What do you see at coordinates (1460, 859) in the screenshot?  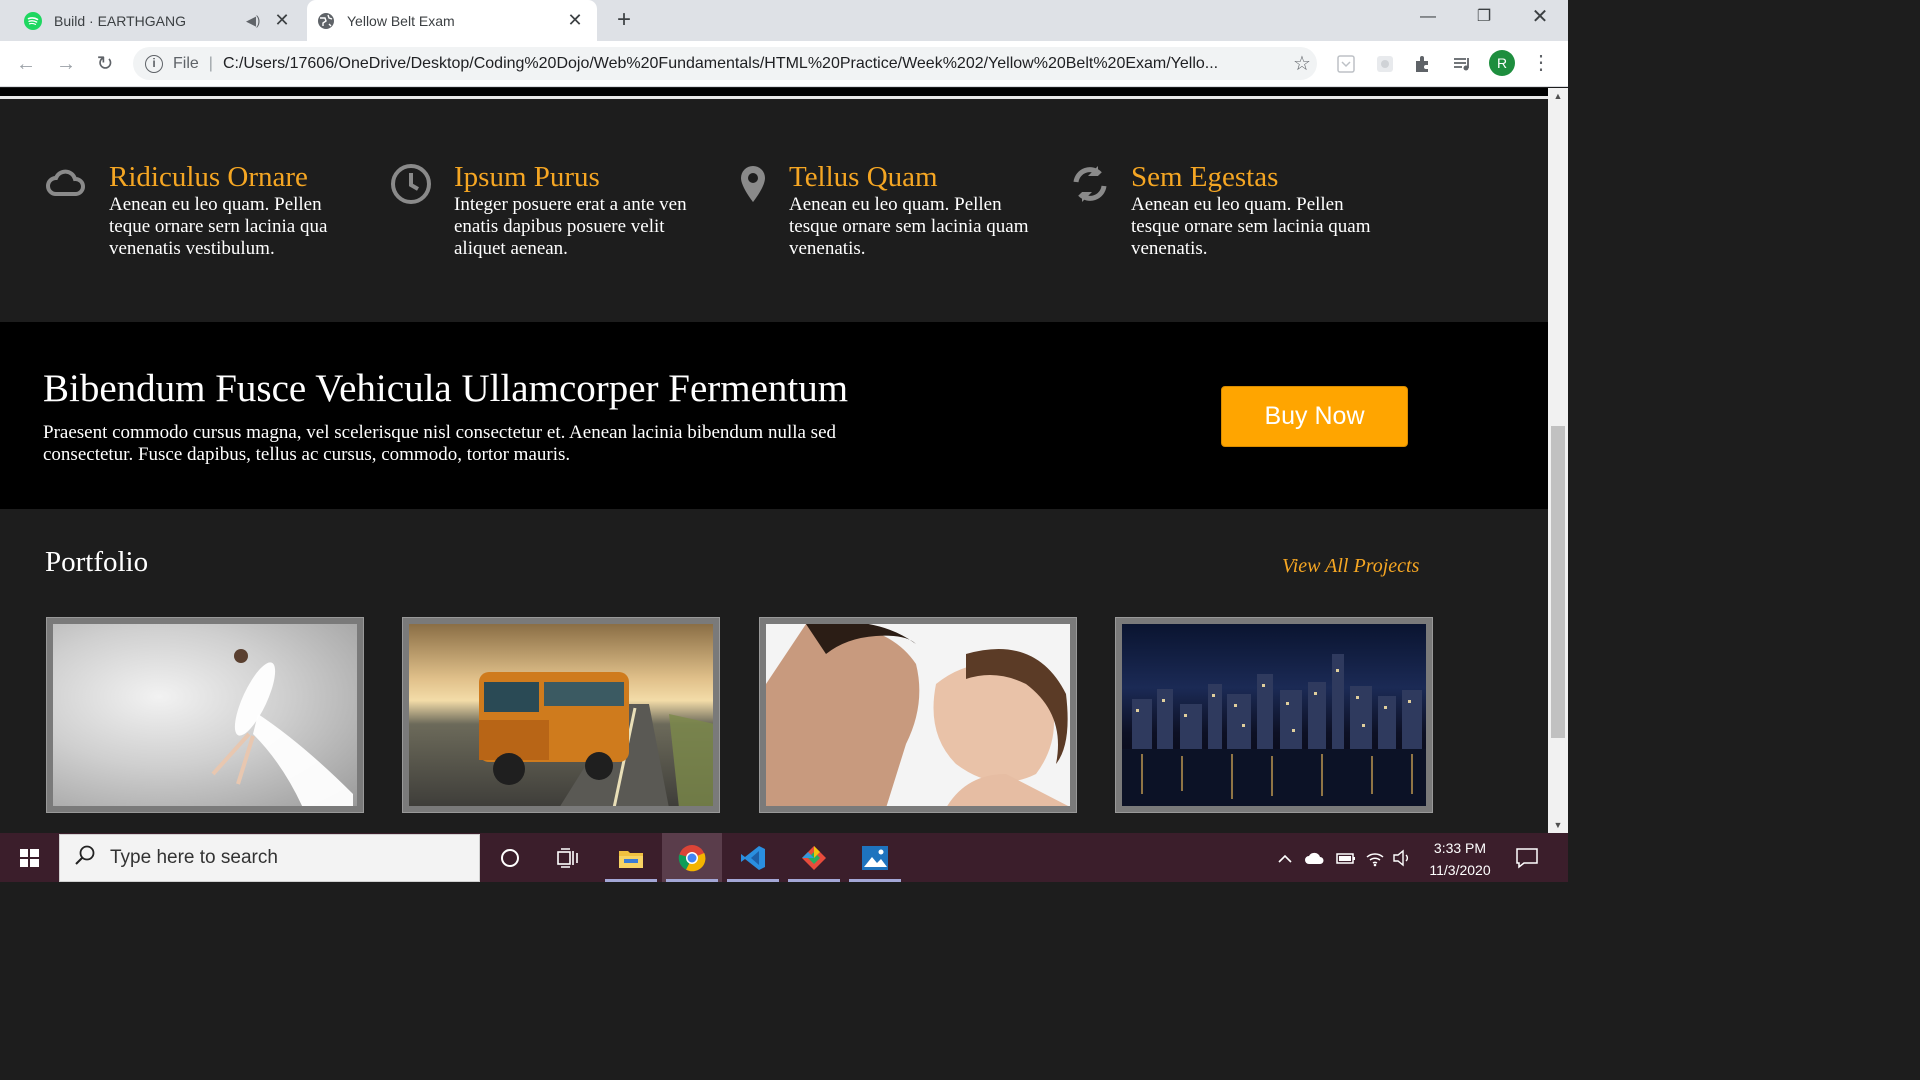 I see `system-clock: 3:33 PM 11/3/2020` at bounding box center [1460, 859].